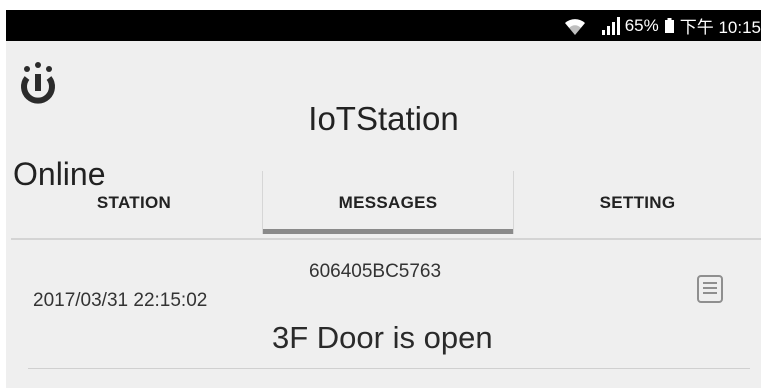 The image size is (761, 388). What do you see at coordinates (710, 289) in the screenshot?
I see `message-detail-icon` at bounding box center [710, 289].